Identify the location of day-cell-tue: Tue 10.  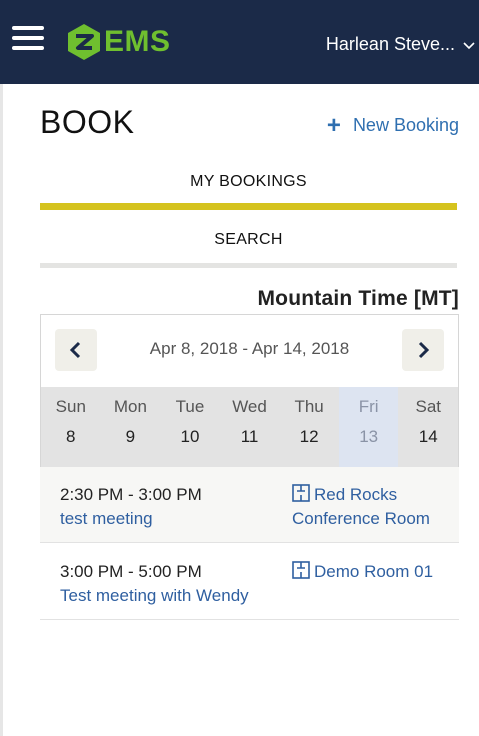
(190, 427).